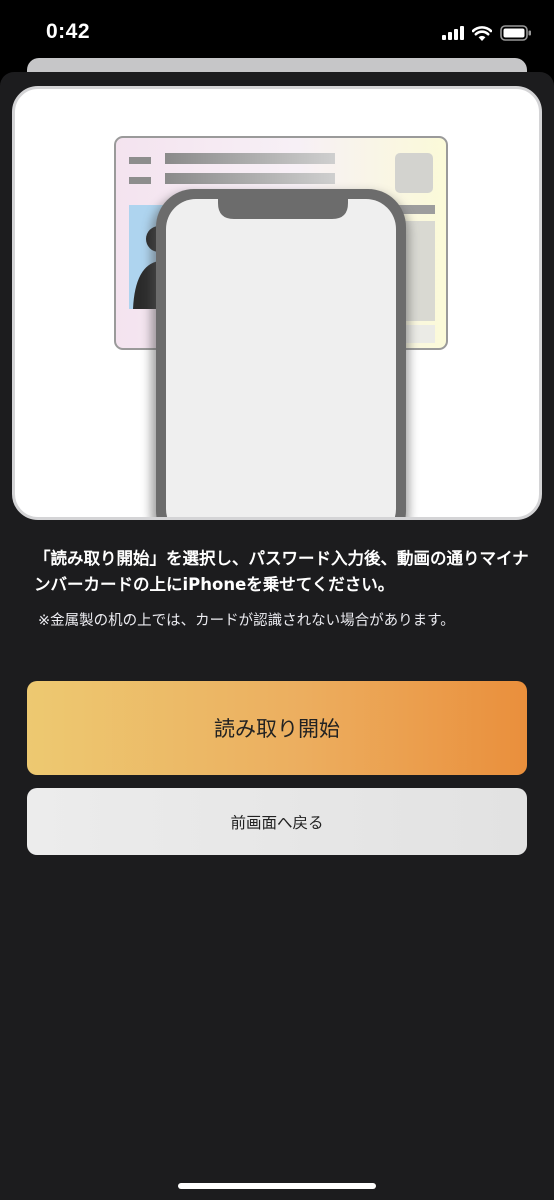 Image resolution: width=554 pixels, height=1200 pixels. Describe the element at coordinates (246, 621) in the screenshot. I see `metal-desk-note: ※金属製の机の上では、カードが認識されない場合があります。` at that location.